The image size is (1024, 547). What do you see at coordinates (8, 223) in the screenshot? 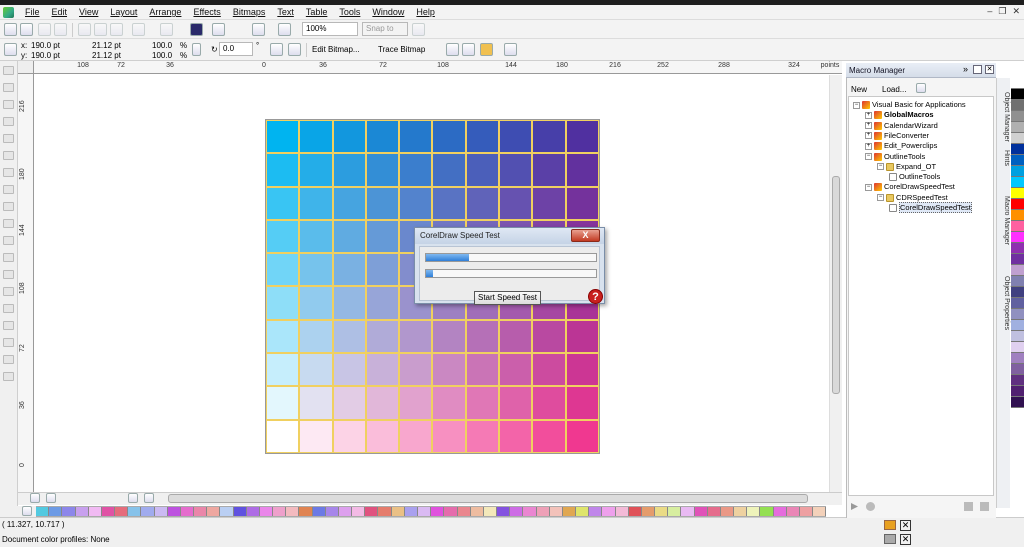
I see `basic-shapes-tool-icon` at bounding box center [8, 223].